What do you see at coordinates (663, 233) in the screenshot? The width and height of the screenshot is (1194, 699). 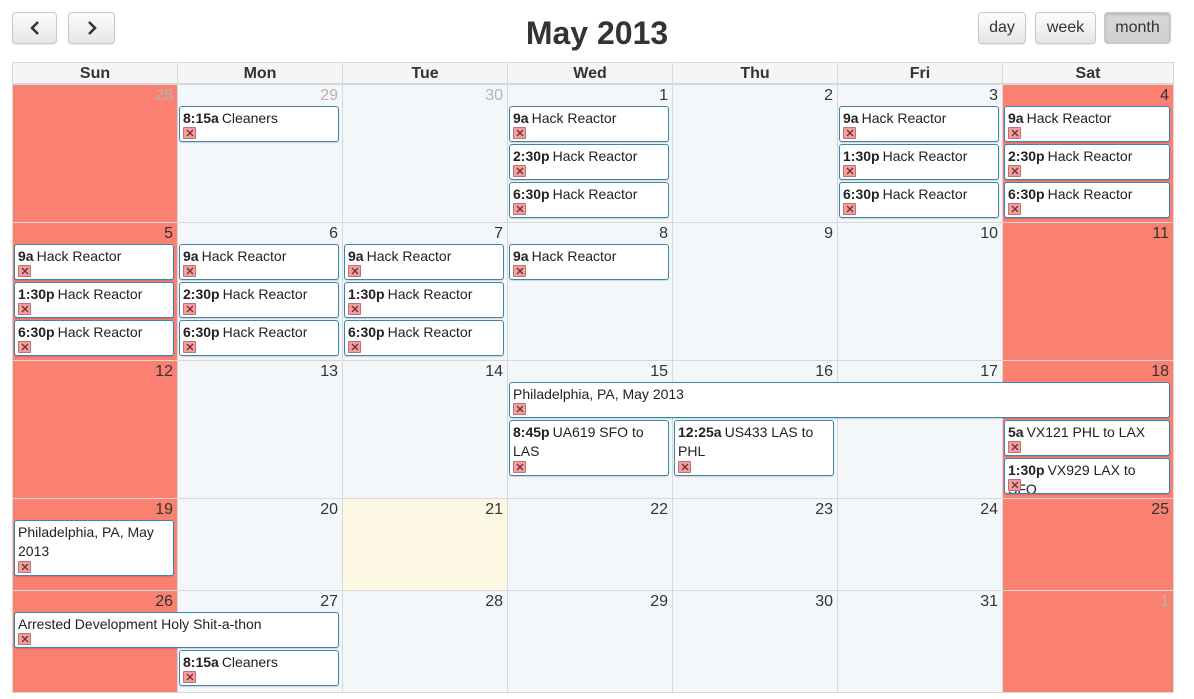 I see `day-number: 8` at bounding box center [663, 233].